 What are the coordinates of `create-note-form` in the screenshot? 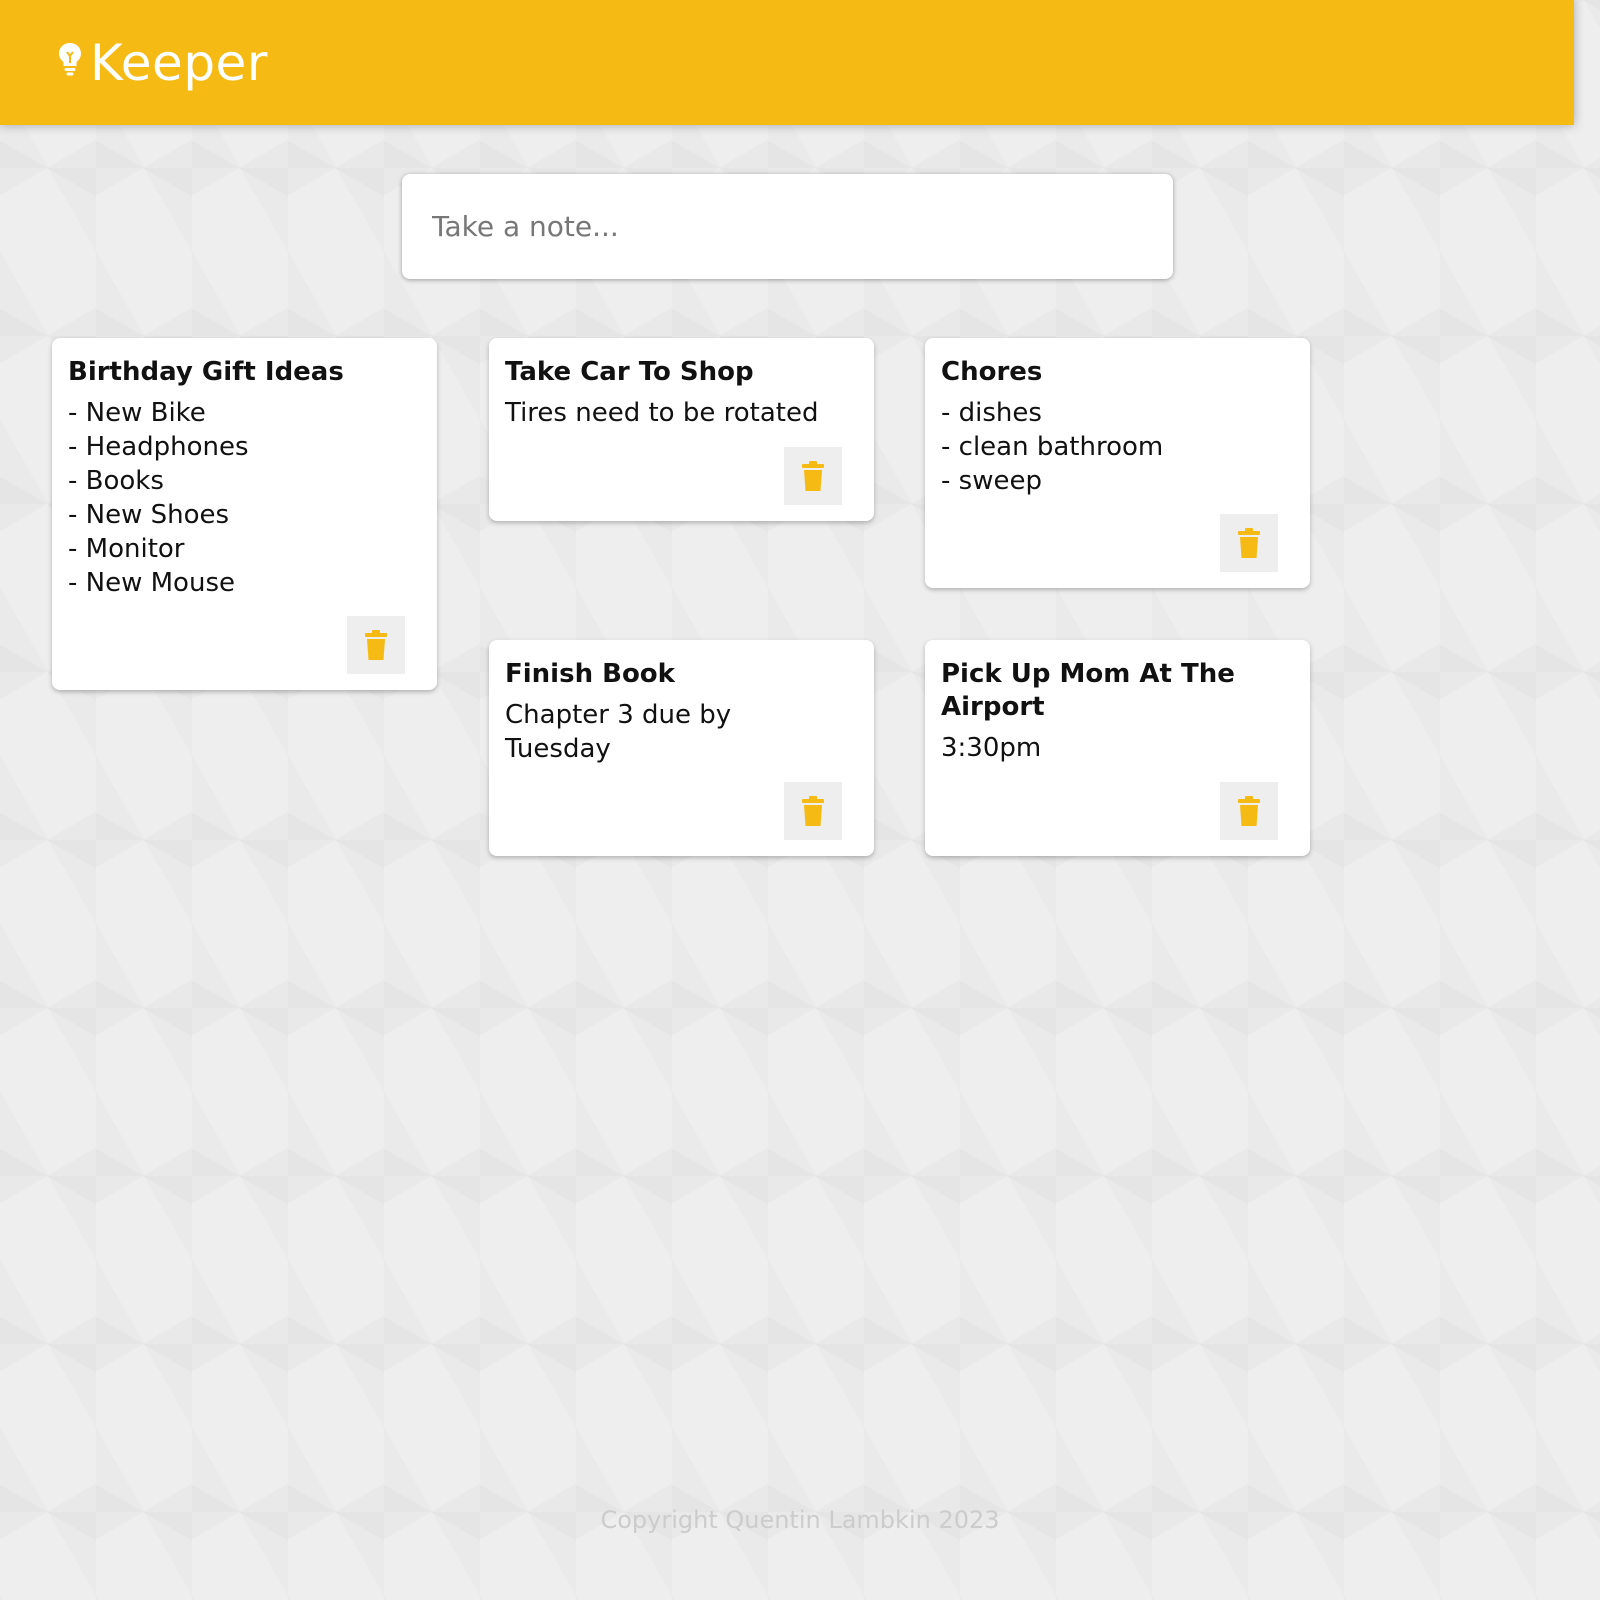 It's located at (787, 226).